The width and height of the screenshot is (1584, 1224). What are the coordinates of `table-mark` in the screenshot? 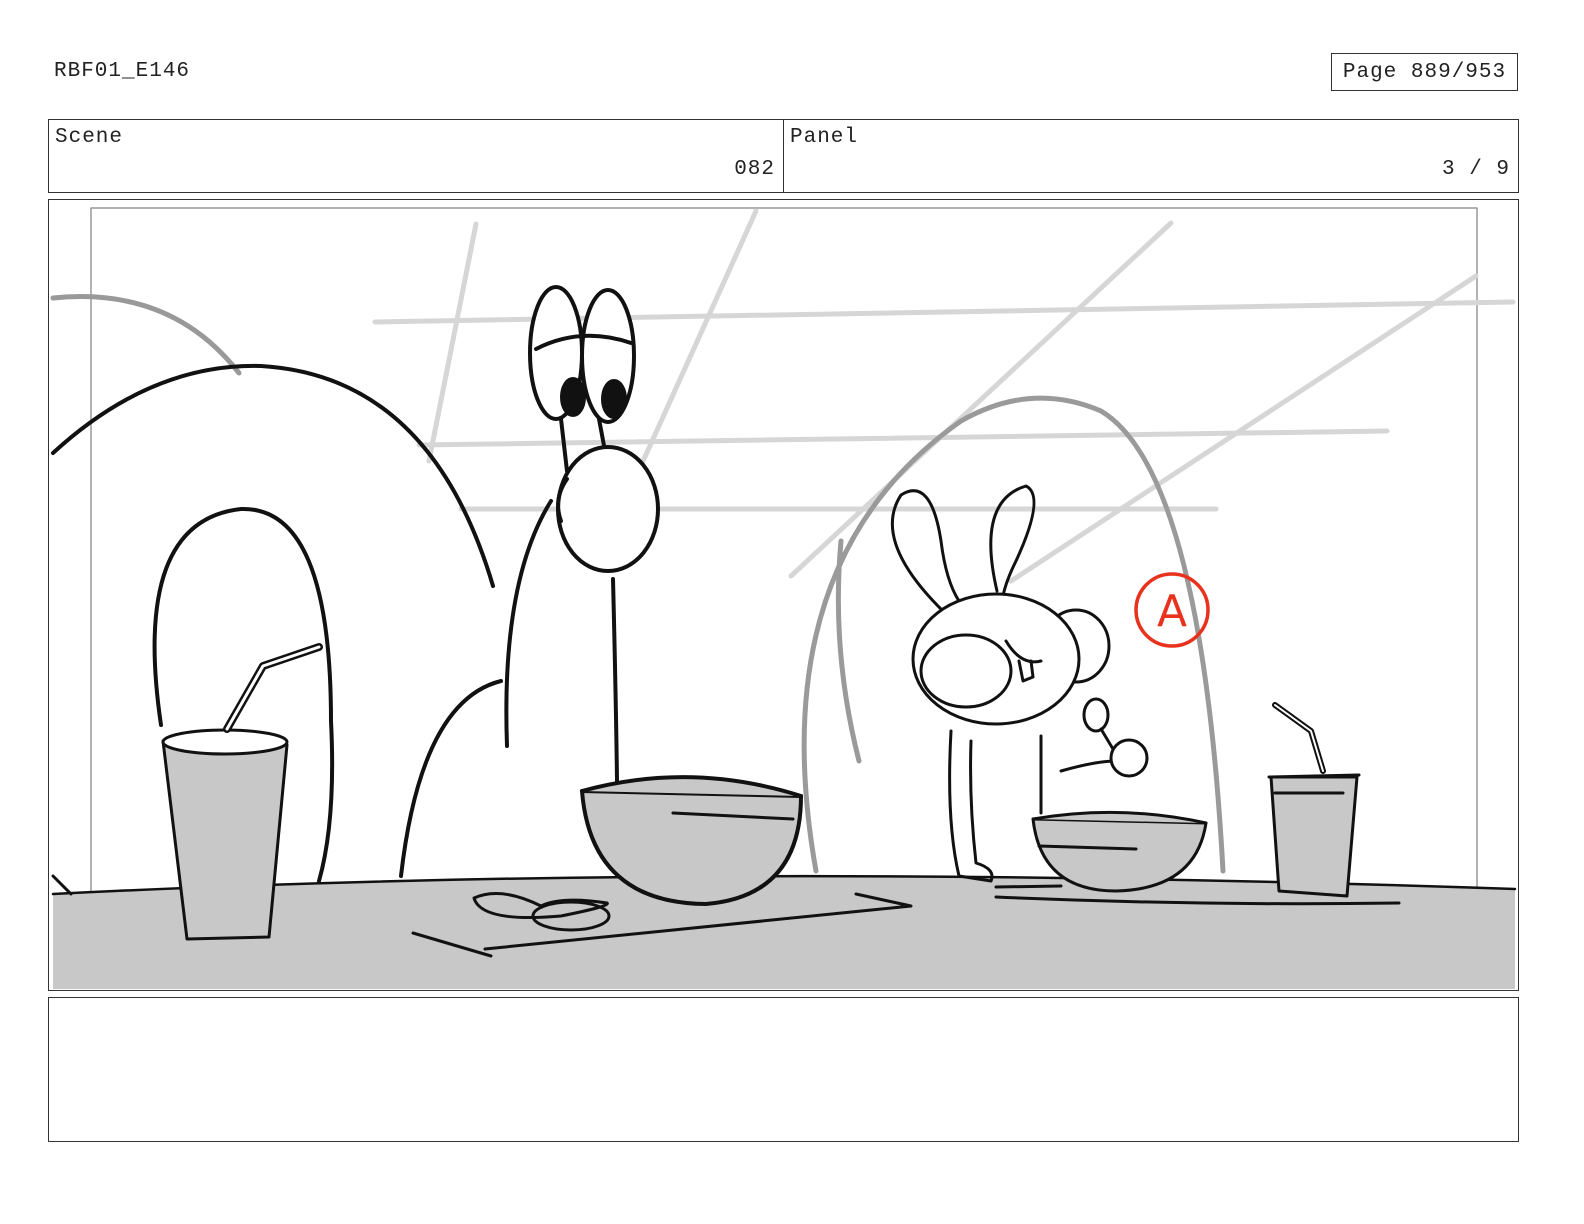 It's located at (62, 885).